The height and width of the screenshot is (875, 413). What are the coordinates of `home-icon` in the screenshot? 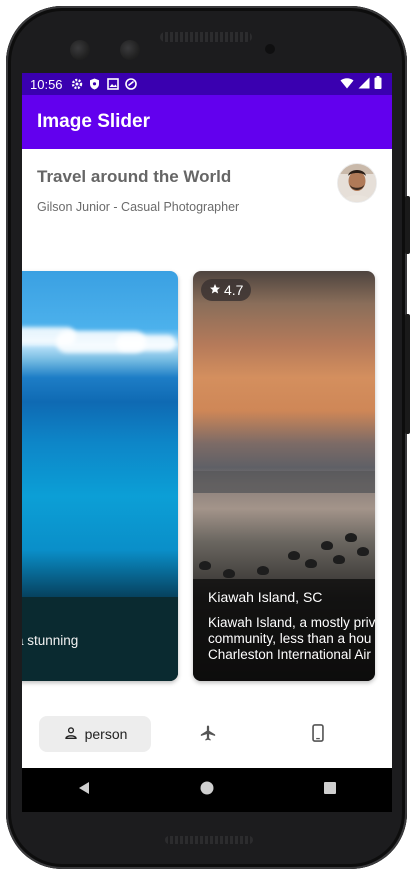 It's located at (207, 790).